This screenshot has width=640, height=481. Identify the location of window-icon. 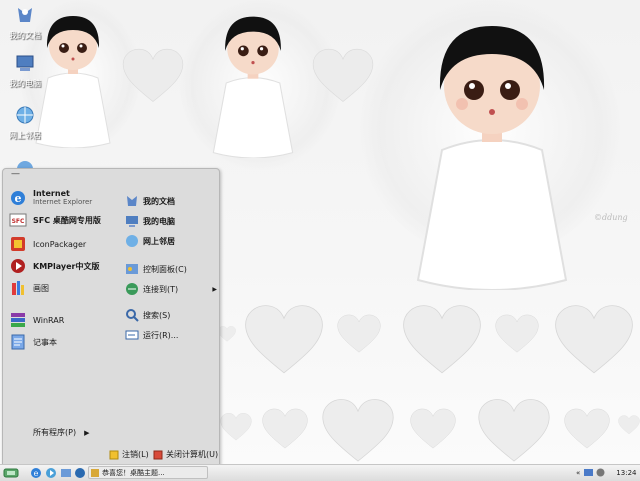
(95, 472).